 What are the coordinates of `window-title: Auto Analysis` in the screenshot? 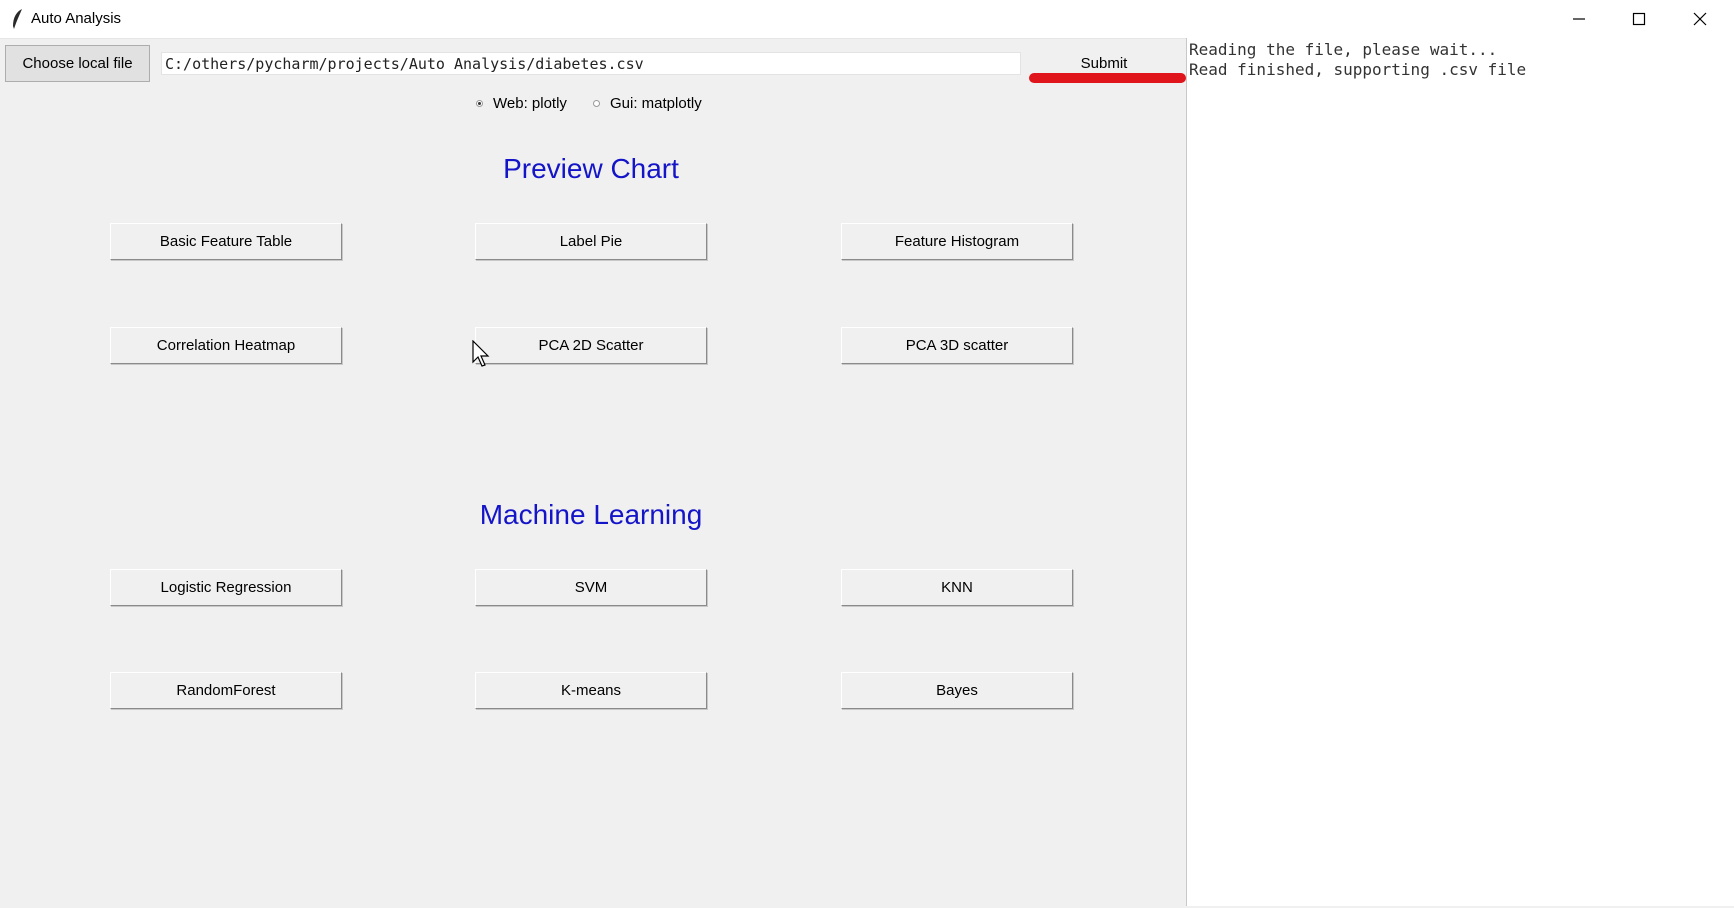 It's located at (76, 18).